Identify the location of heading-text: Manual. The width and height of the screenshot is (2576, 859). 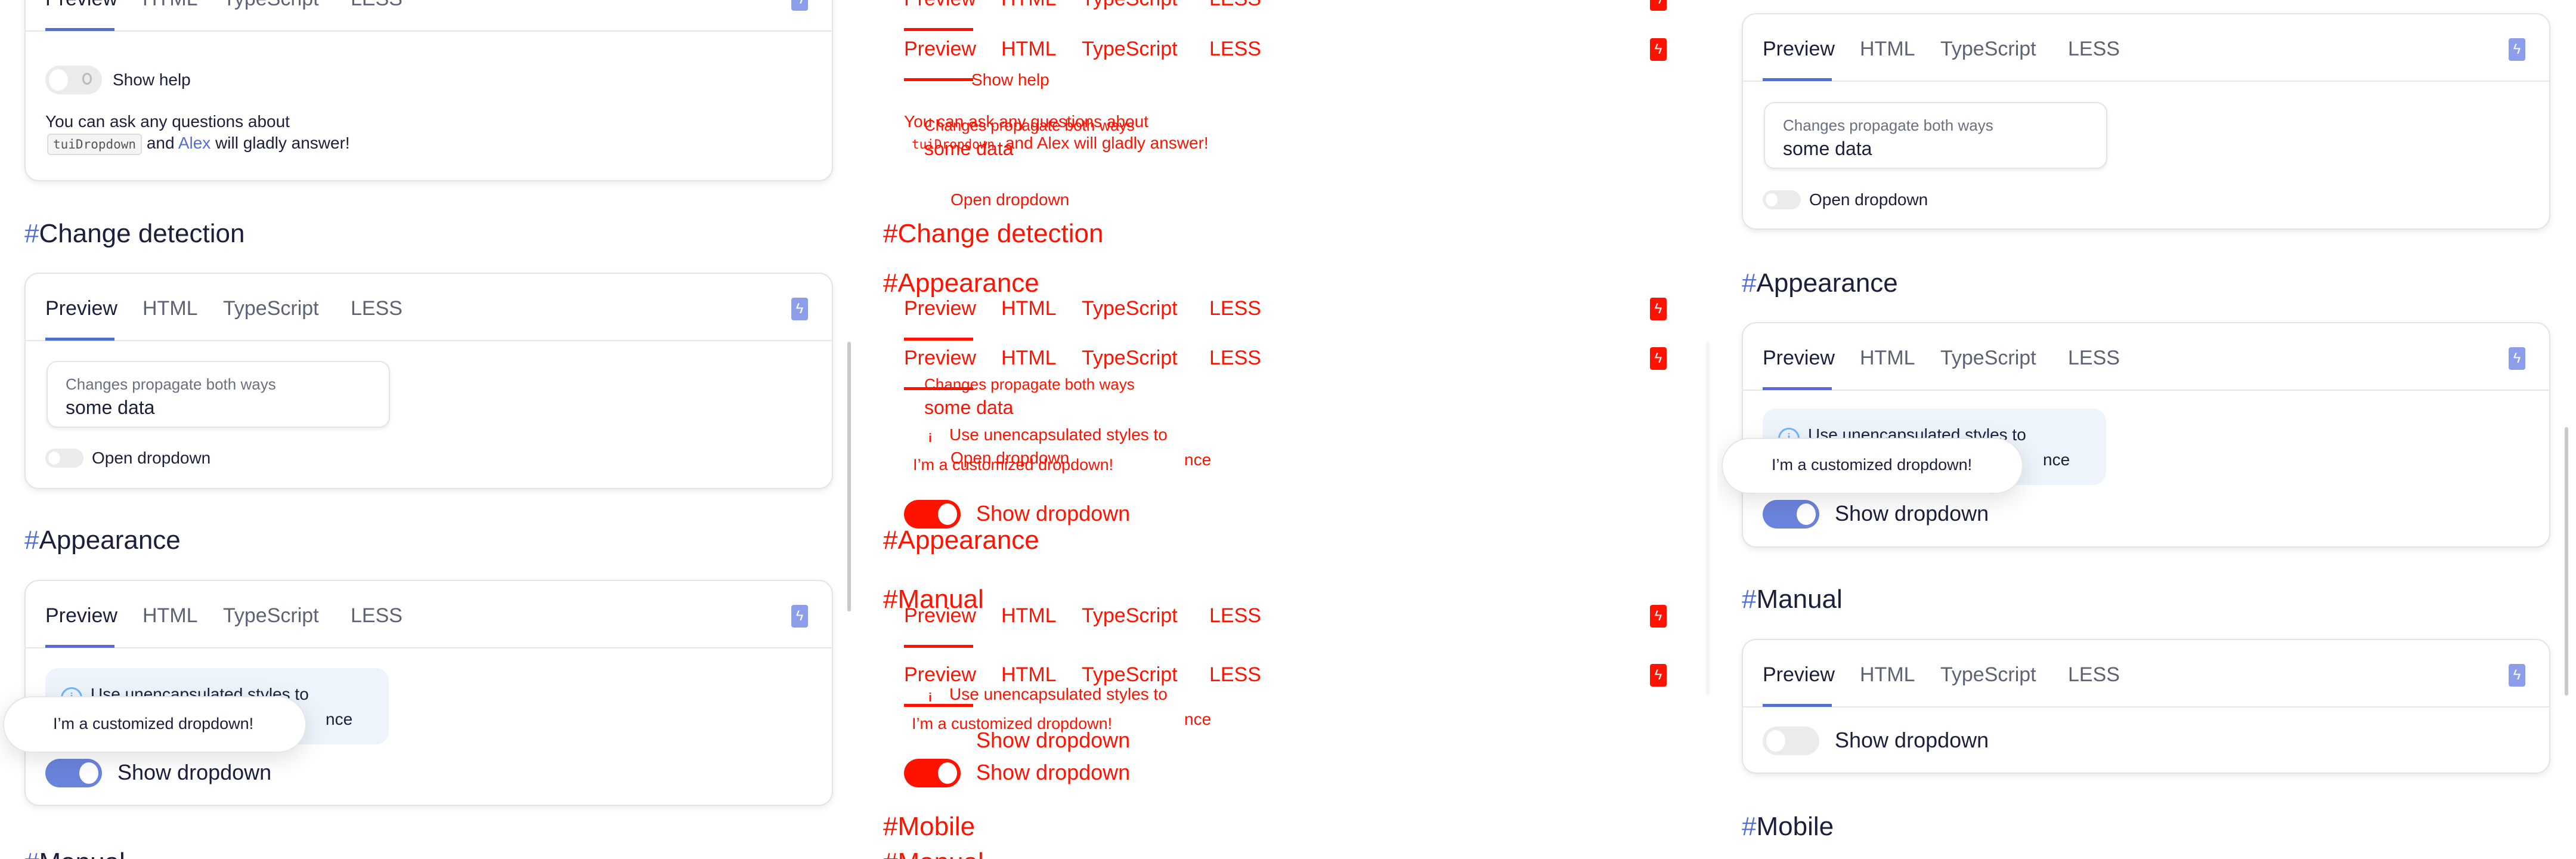
(1800, 599).